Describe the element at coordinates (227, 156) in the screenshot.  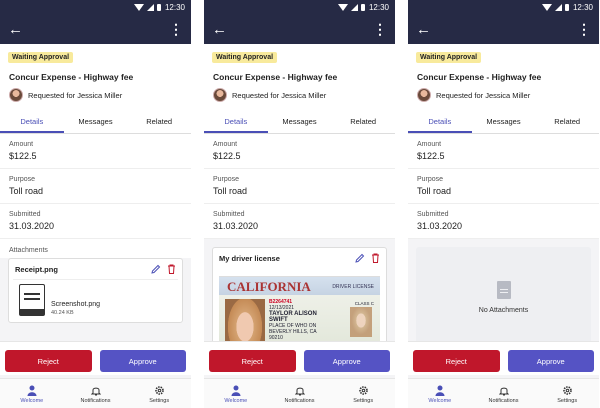
I see `field-value: $122.5` at that location.